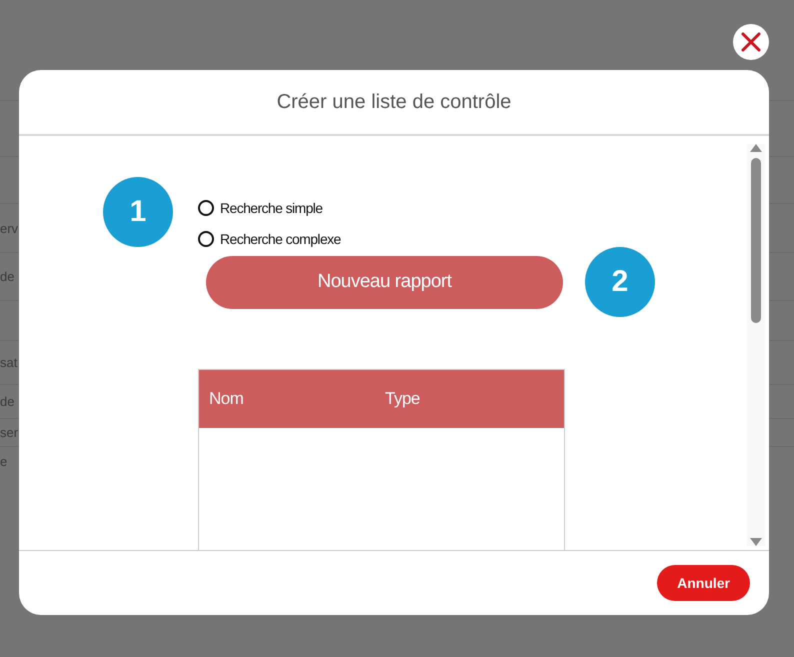 This screenshot has height=657, width=794. I want to click on close-button, so click(751, 42).